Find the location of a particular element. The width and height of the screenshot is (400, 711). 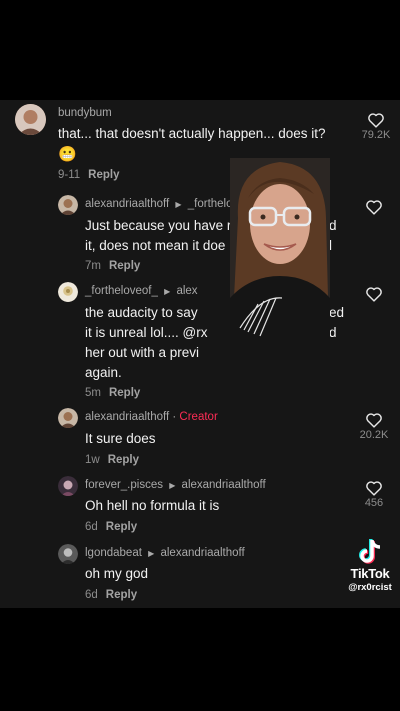

like-count: 20.2K is located at coordinates (374, 435).